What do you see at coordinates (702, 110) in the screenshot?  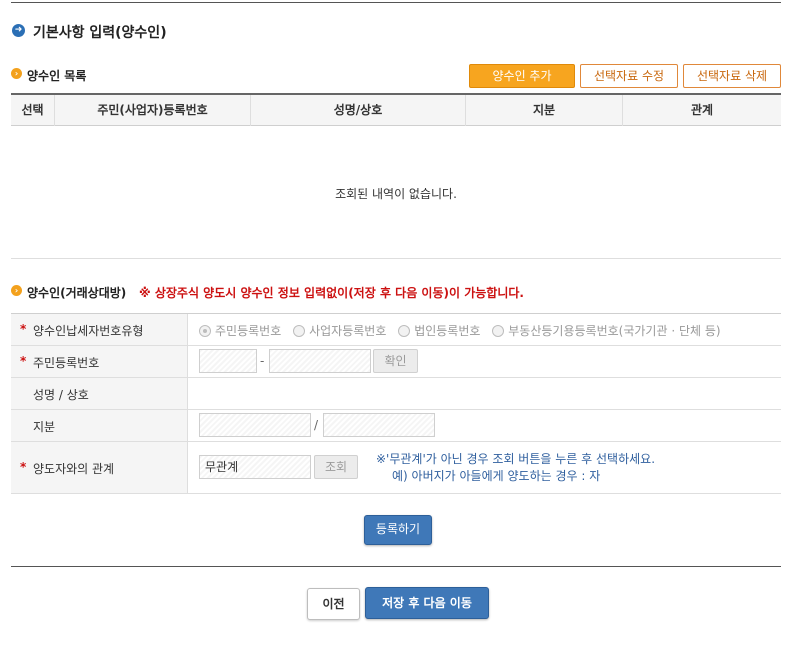 I see `column-header-relation: 관계` at bounding box center [702, 110].